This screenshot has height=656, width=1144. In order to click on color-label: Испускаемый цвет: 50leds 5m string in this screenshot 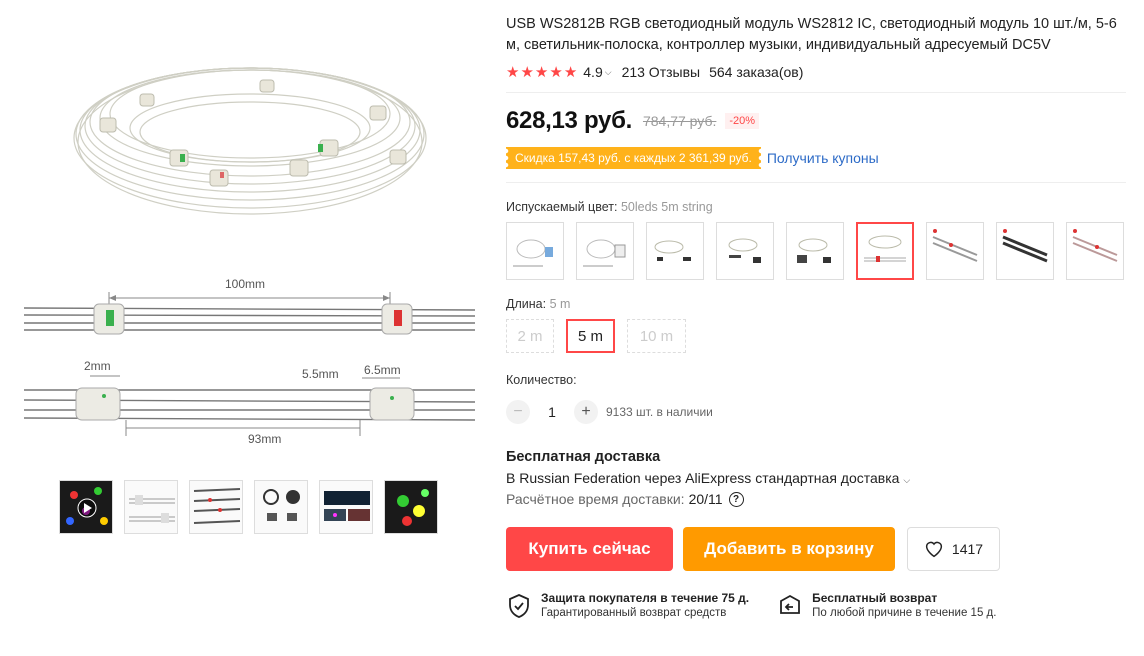, I will do `click(816, 207)`.